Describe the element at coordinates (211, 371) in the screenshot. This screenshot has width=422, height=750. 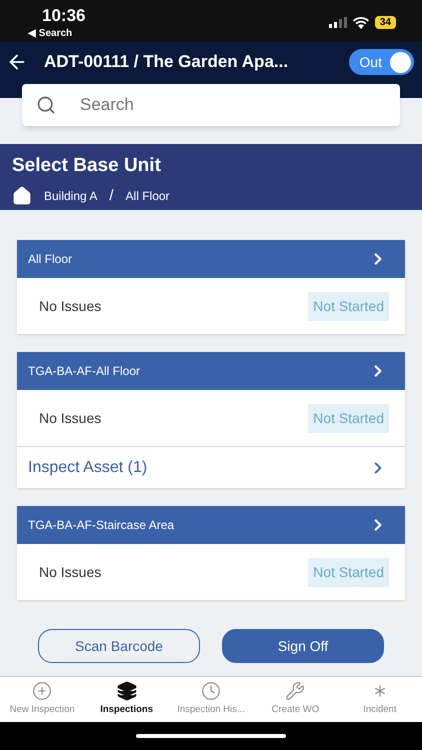
I see `unit-header: TGA-BA-AF-All Floor` at that location.